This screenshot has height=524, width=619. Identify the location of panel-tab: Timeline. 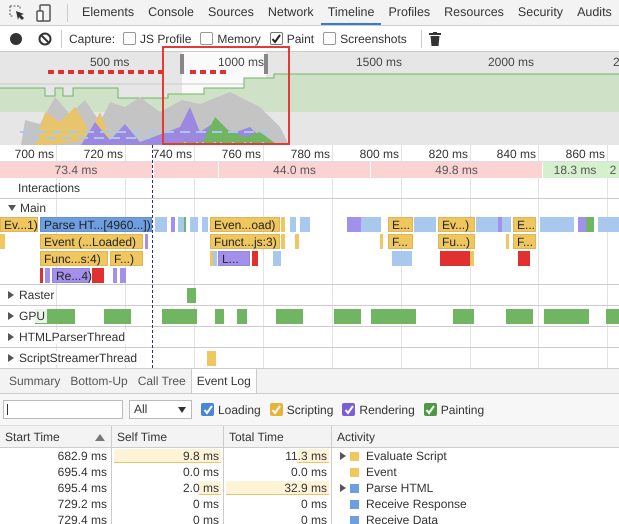
(351, 12).